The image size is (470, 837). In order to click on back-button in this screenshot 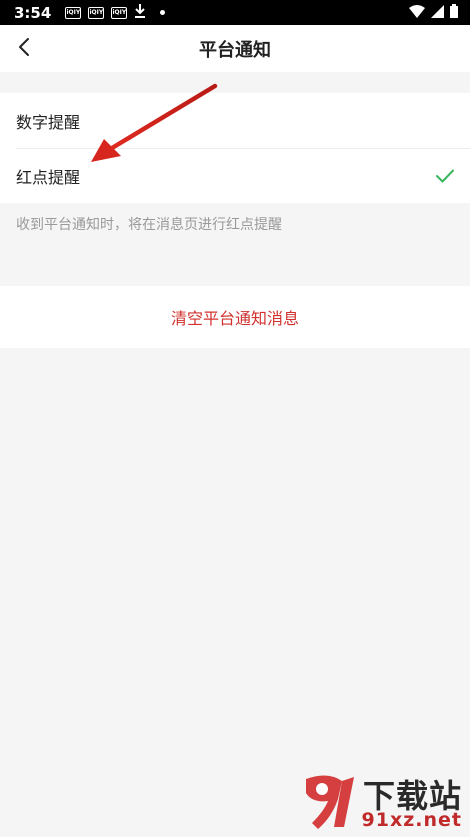, I will do `click(24, 49)`.